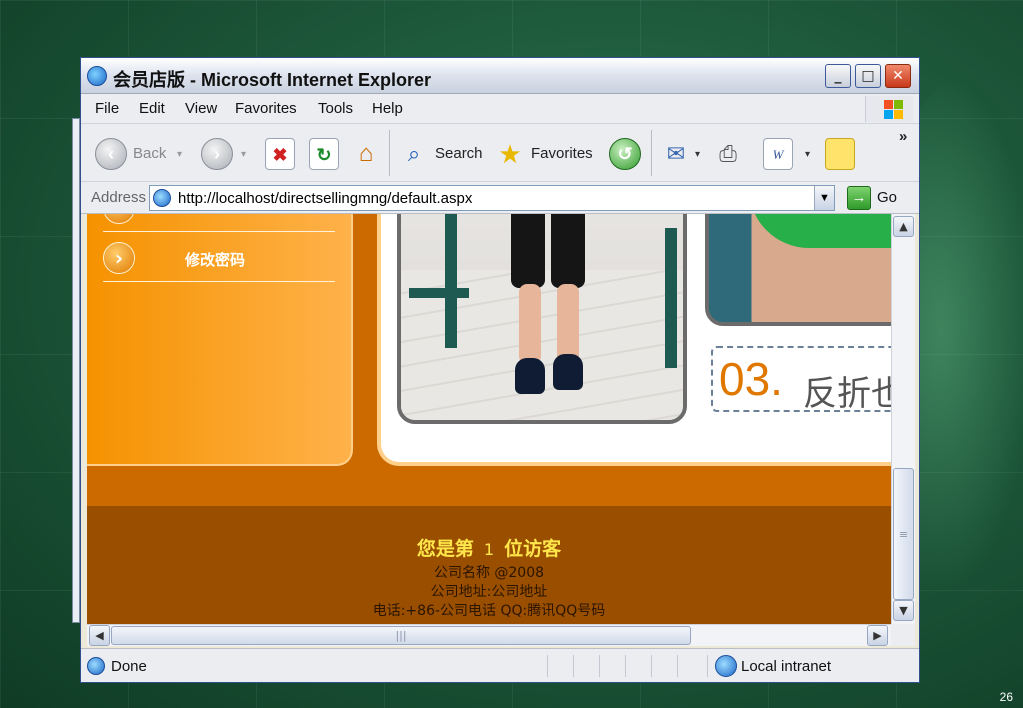 The height and width of the screenshot is (708, 1023). Describe the element at coordinates (500, 665) in the screenshot. I see `status-bar: Done Local intranet` at that location.